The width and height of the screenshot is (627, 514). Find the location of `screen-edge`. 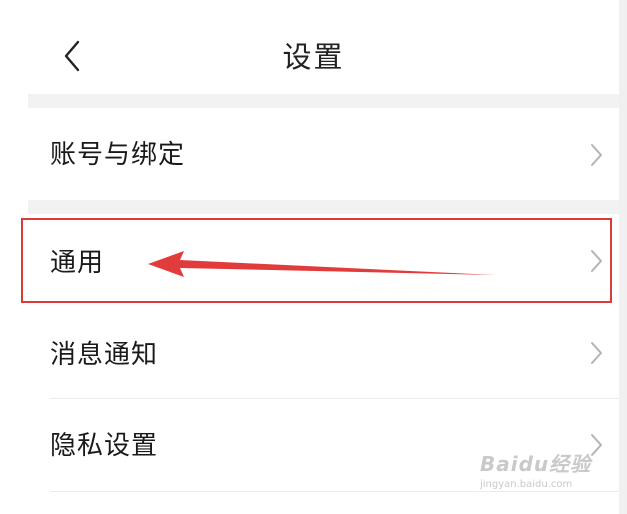

screen-edge is located at coordinates (623, 257).